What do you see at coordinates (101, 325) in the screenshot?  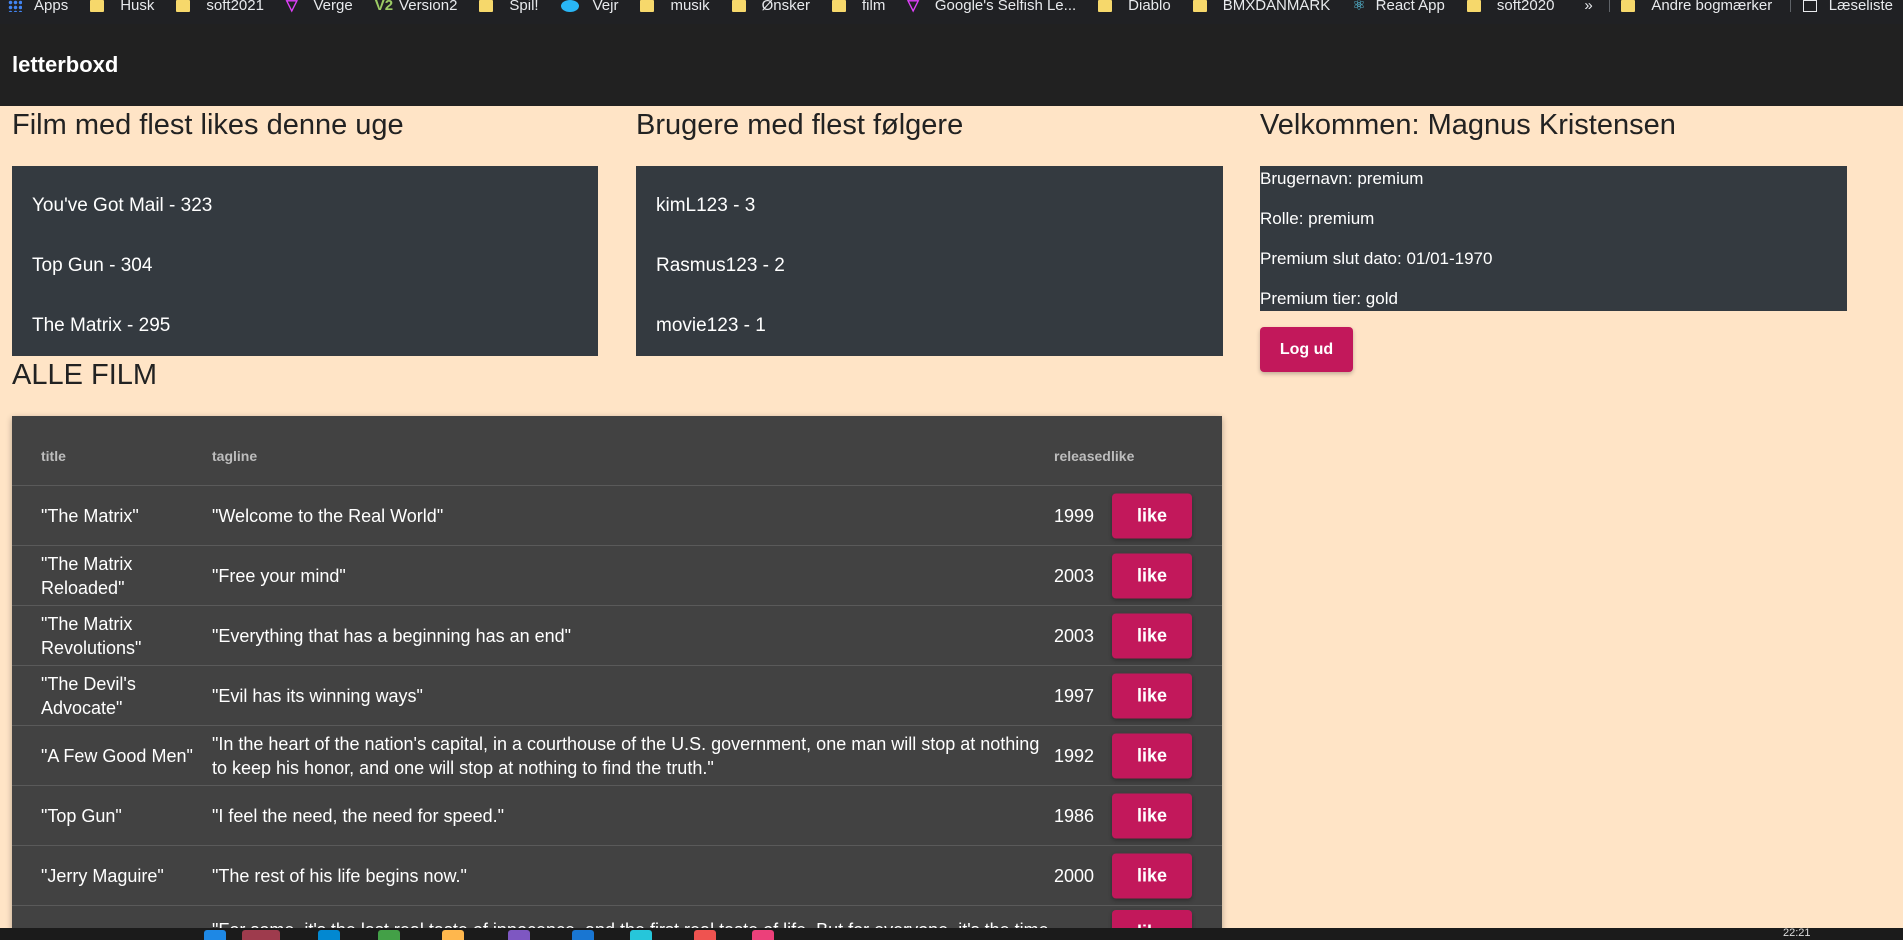 I see `list-item: The Matrix - 295` at bounding box center [101, 325].